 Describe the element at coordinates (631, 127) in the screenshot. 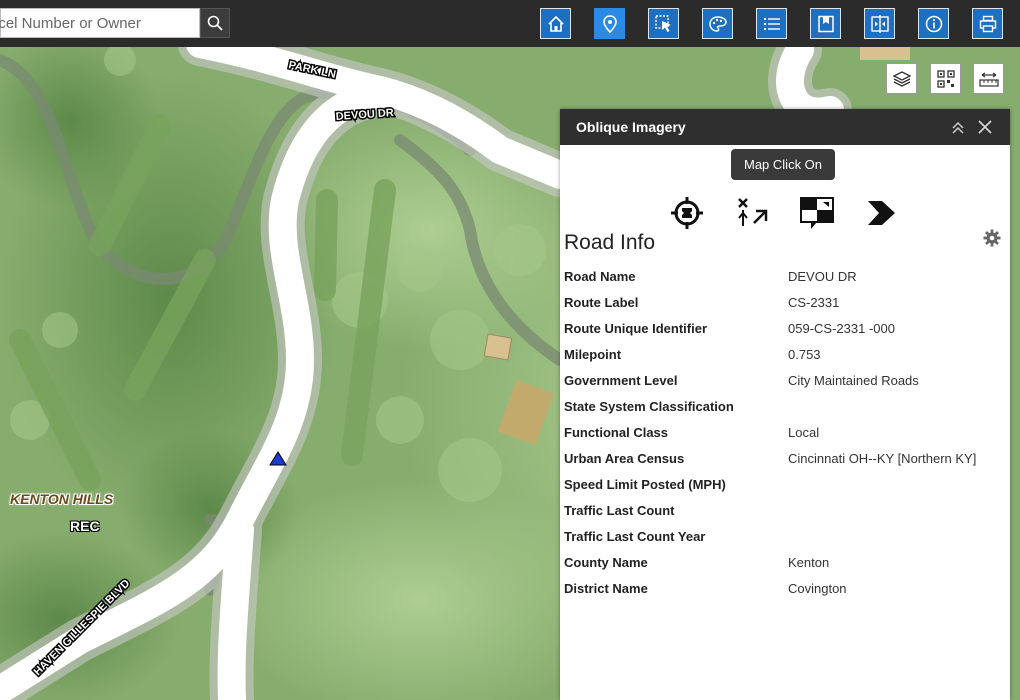

I see `panel-title: Oblique Imagery` at that location.